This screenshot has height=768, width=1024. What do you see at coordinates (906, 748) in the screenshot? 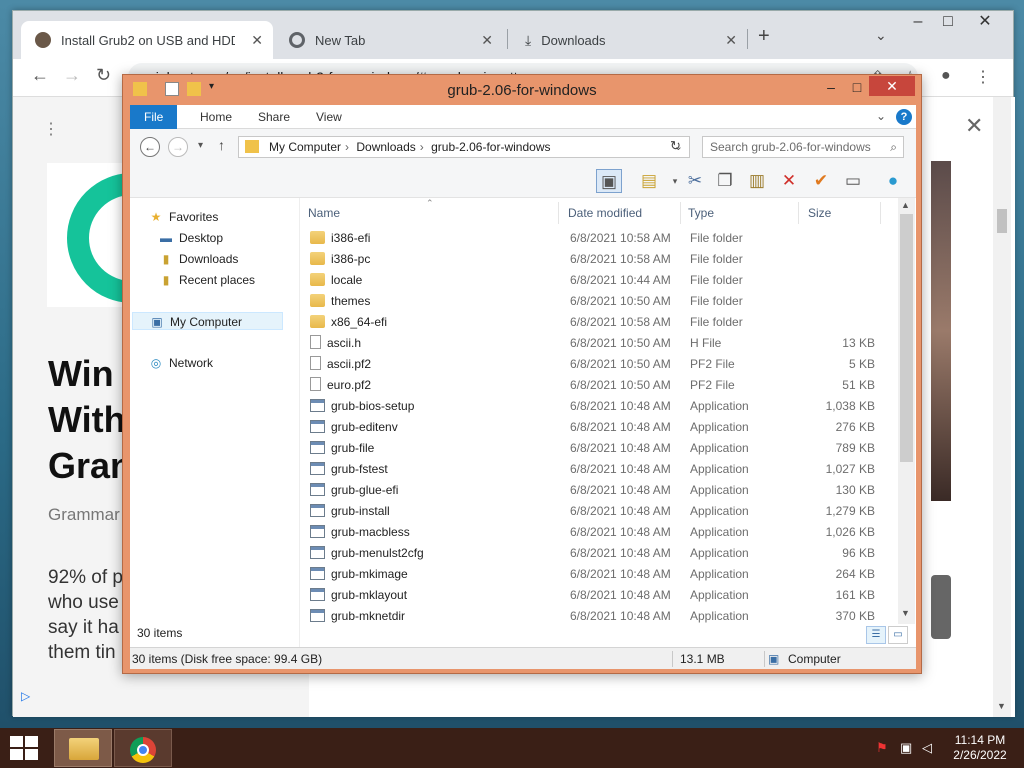
I see `network-tray-icon: ▣` at bounding box center [906, 748].